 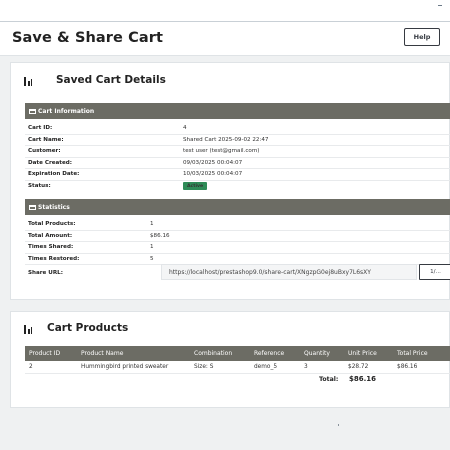 What do you see at coordinates (368, 353) in the screenshot?
I see `column-header: Unit Price` at bounding box center [368, 353].